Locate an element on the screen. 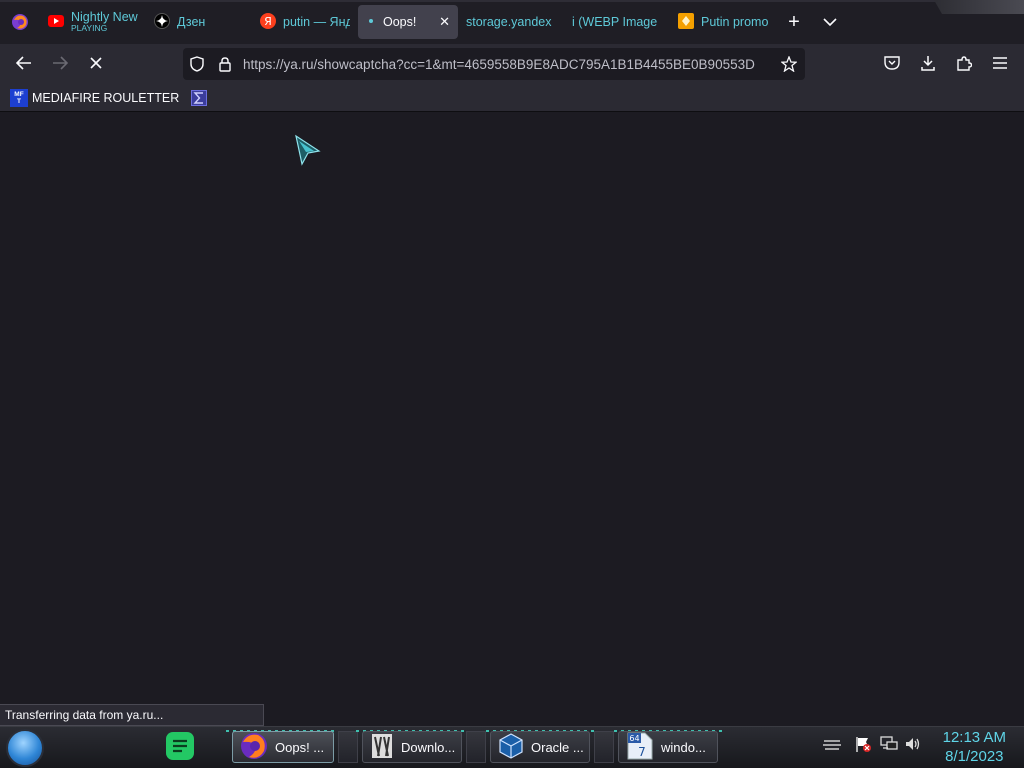  tab-putin-promo: Putin promo is located at coordinates (723, 22).